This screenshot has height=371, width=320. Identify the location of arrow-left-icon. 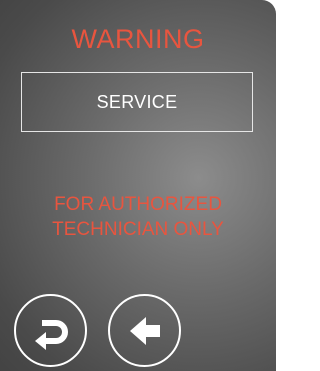
(144, 330).